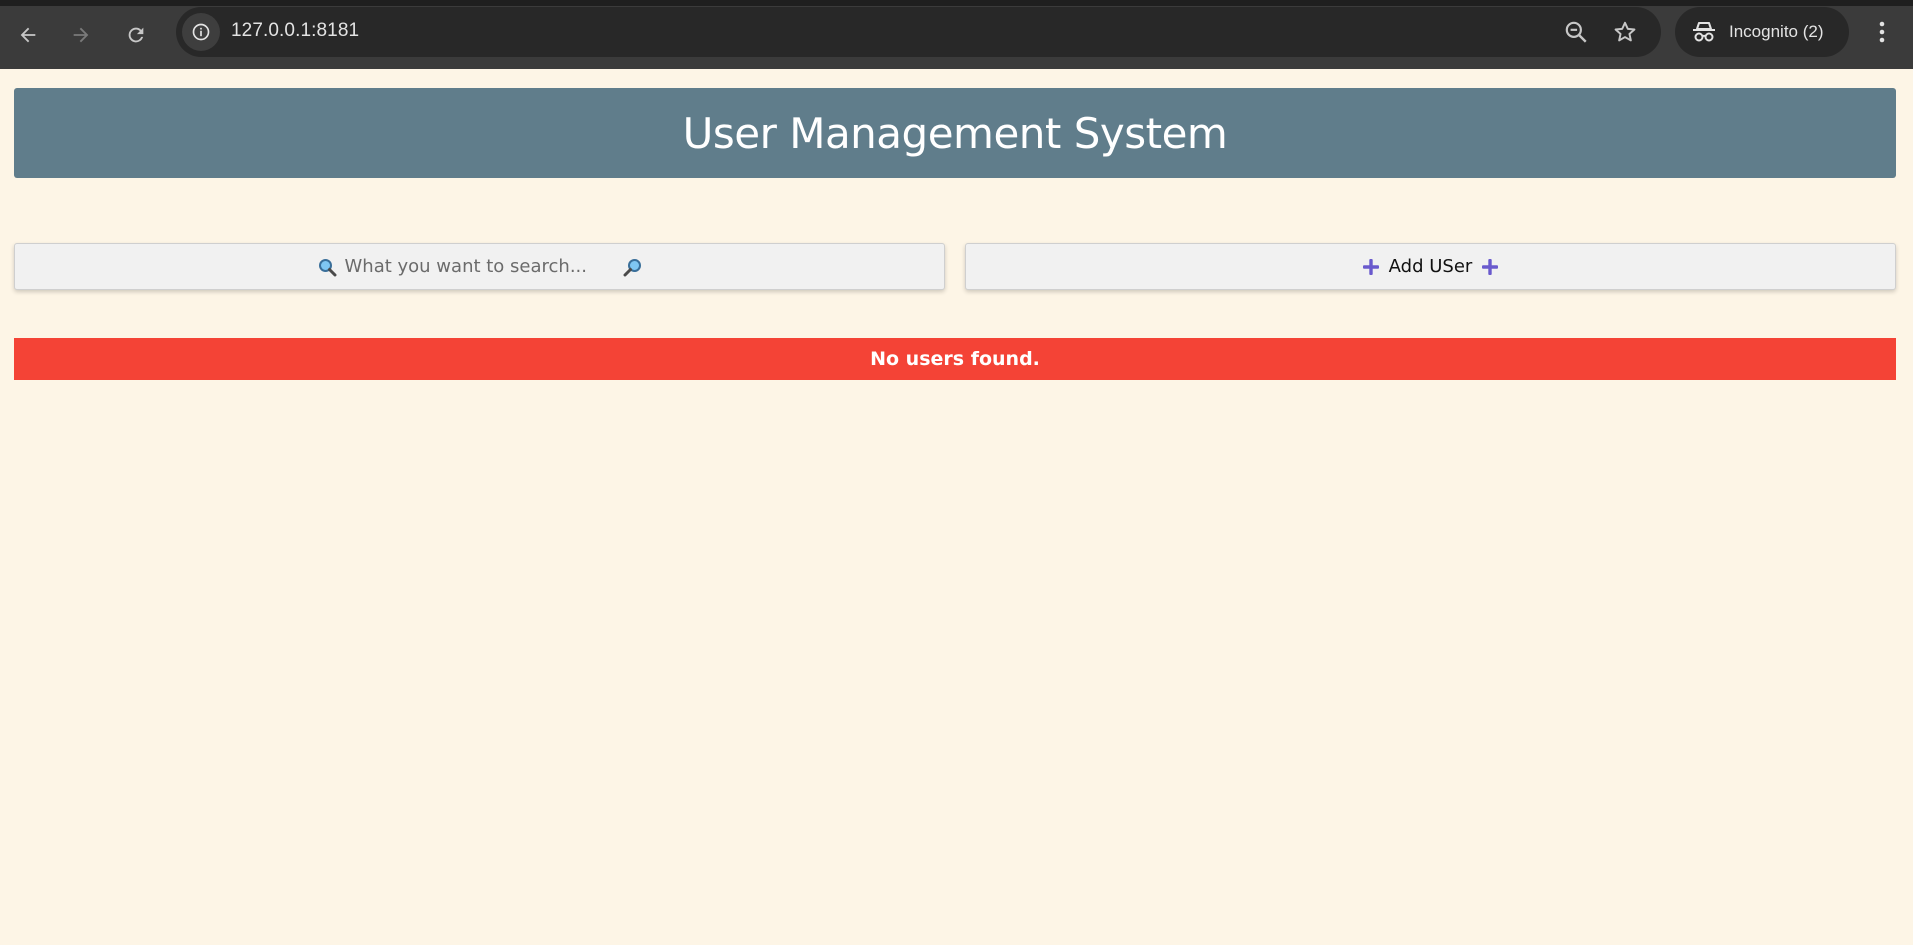  I want to click on magnifier-right-icon, so click(632, 267).